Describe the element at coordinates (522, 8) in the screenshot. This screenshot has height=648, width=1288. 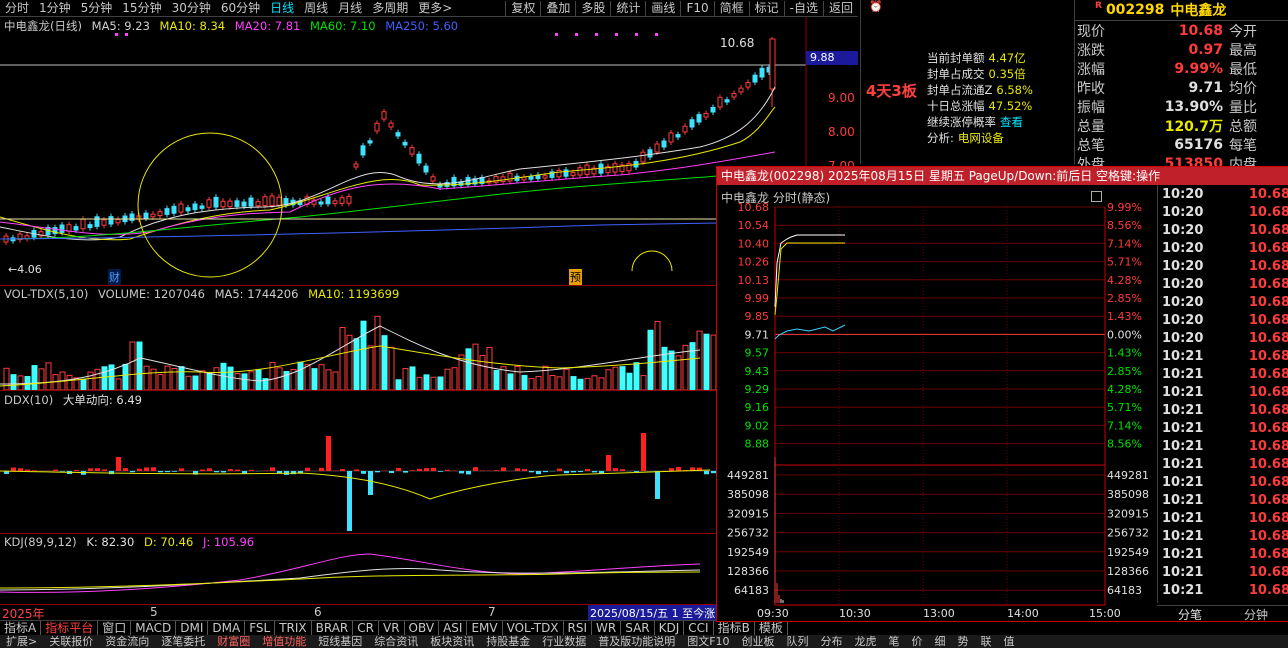
I see `tool-0: 复权` at that location.